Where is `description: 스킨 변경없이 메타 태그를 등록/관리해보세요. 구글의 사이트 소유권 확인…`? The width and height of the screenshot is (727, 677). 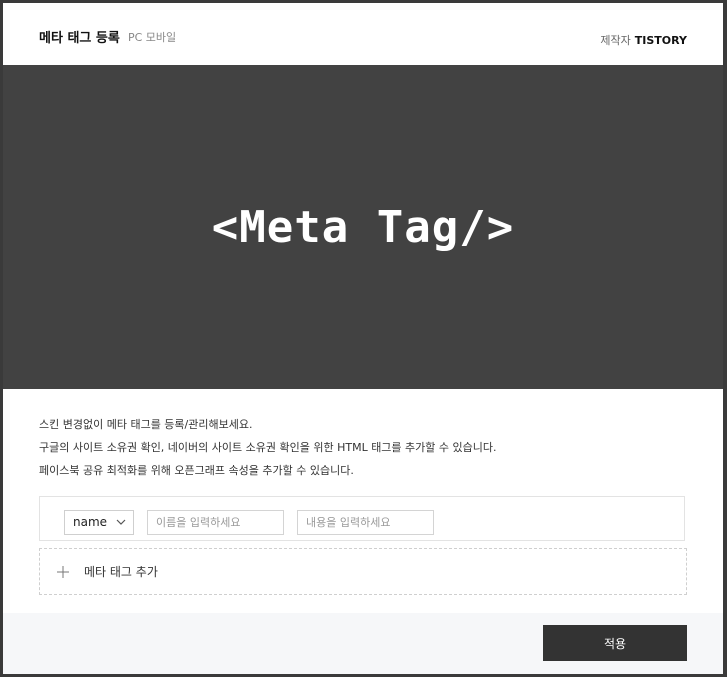
description: 스킨 변경없이 메타 태그를 등록/관리해보세요. 구글의 사이트 소유권 확인… is located at coordinates (363, 435).